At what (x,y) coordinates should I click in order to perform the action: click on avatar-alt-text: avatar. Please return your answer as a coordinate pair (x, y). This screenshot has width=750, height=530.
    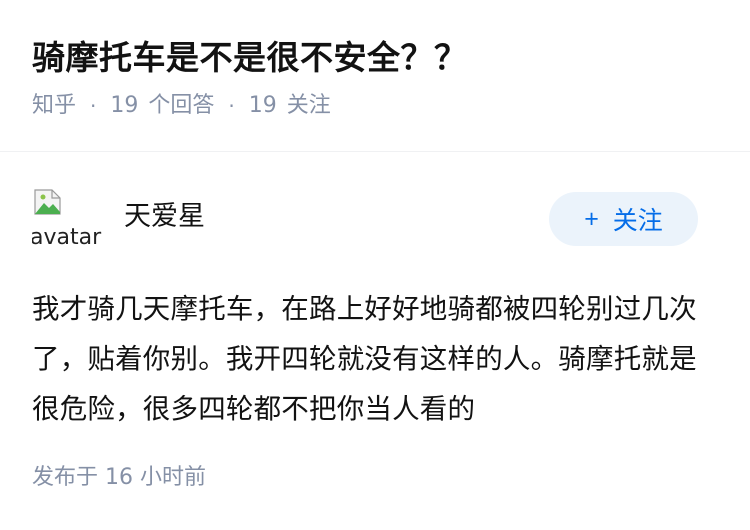
    Looking at the image, I should click on (67, 237).